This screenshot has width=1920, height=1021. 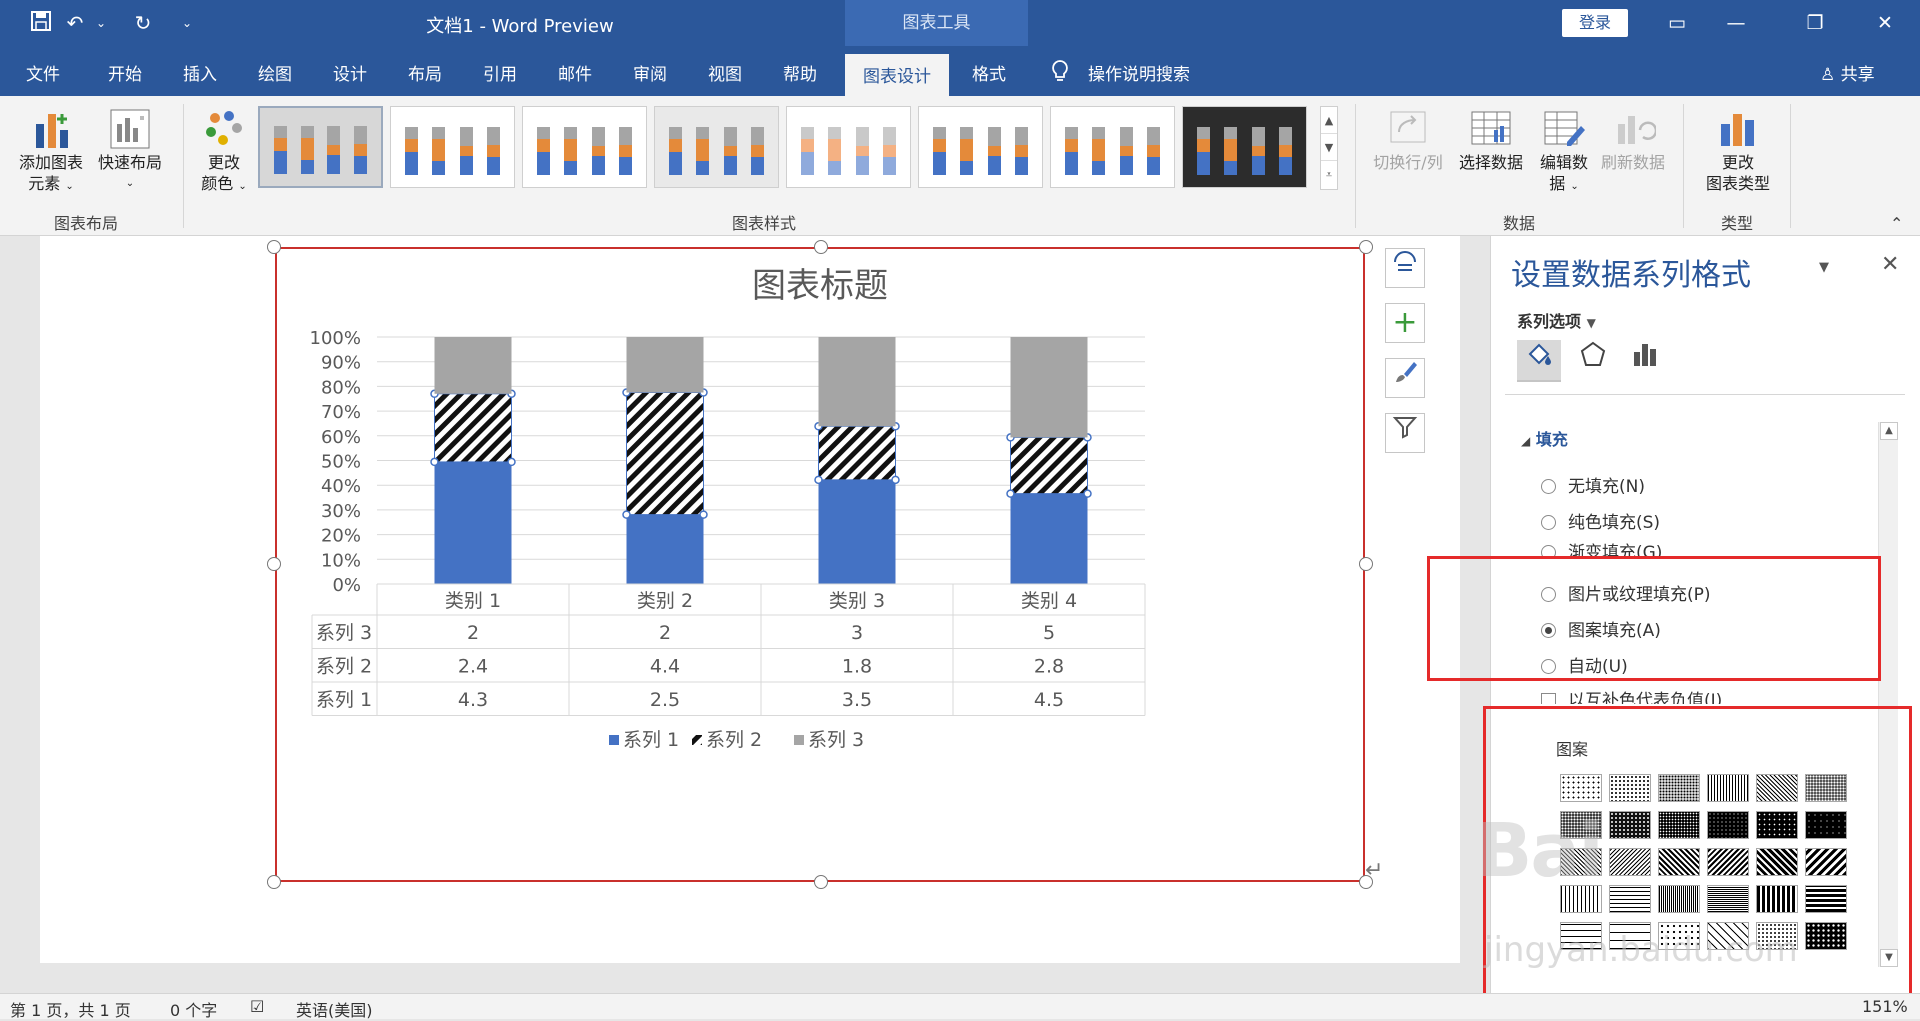 What do you see at coordinates (1738, 150) in the screenshot?
I see `change-chart-type-button: 更改 图表类型` at bounding box center [1738, 150].